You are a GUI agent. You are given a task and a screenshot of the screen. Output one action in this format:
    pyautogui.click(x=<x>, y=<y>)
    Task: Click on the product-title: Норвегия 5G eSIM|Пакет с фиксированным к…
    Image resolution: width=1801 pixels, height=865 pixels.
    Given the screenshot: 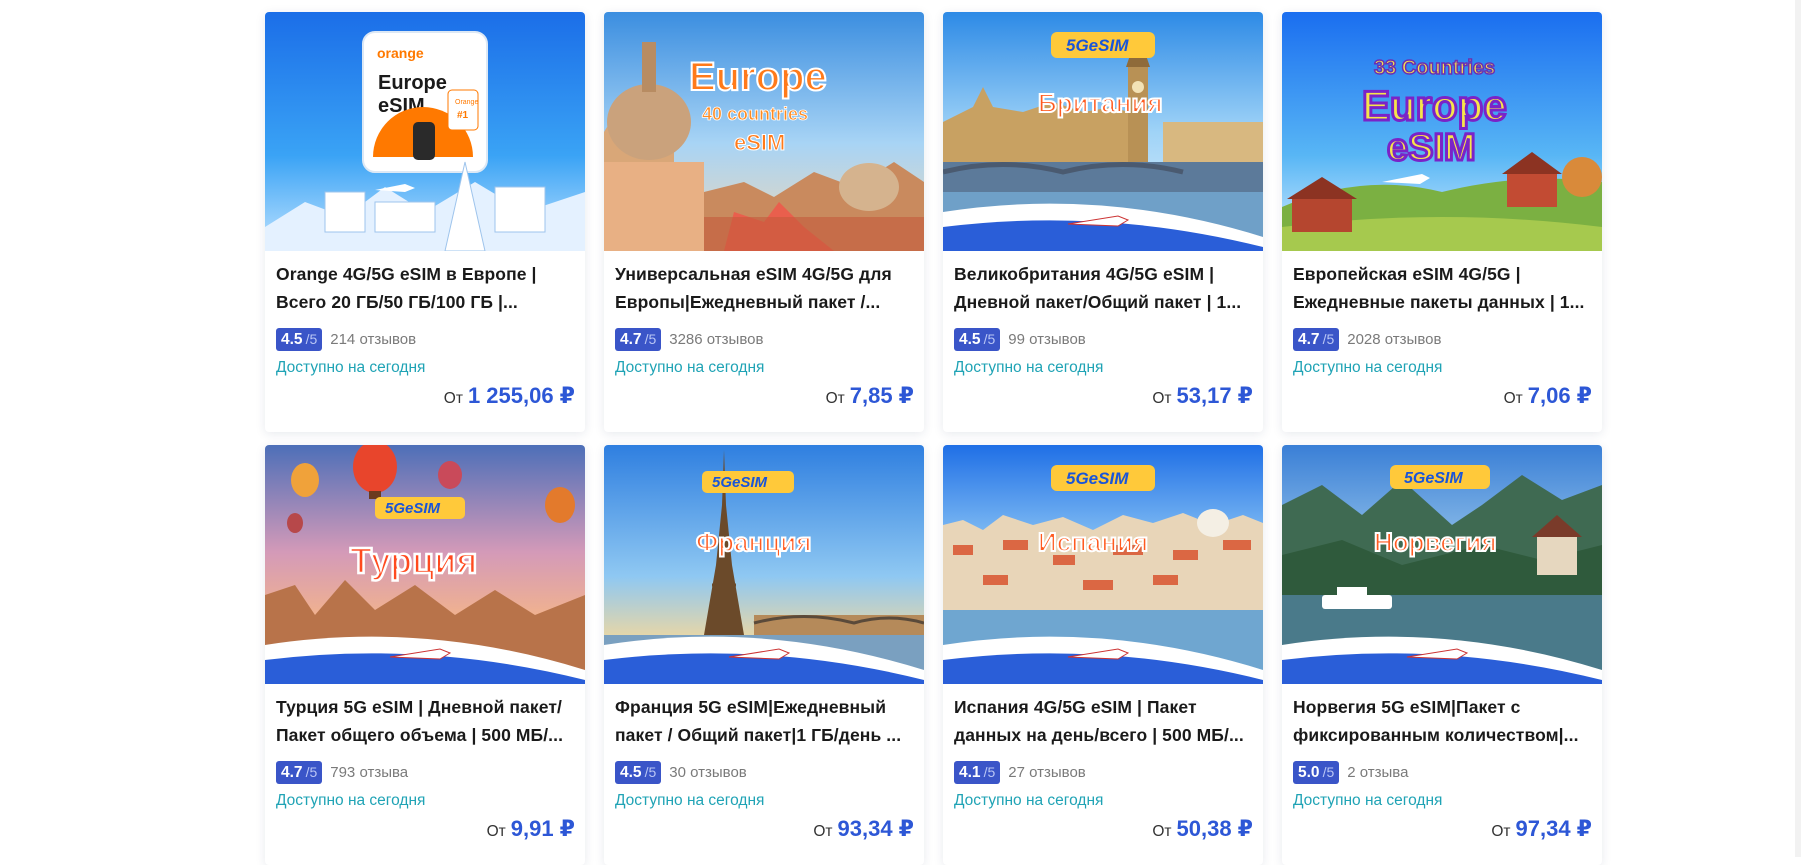 What is the action you would take?
    pyautogui.click(x=1442, y=721)
    